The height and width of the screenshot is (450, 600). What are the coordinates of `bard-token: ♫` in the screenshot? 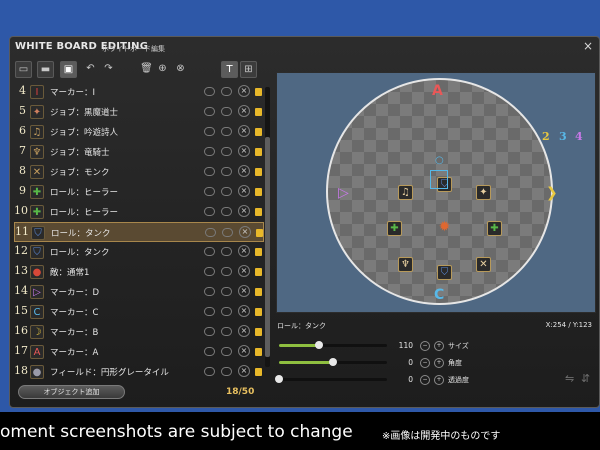 It's located at (405, 192).